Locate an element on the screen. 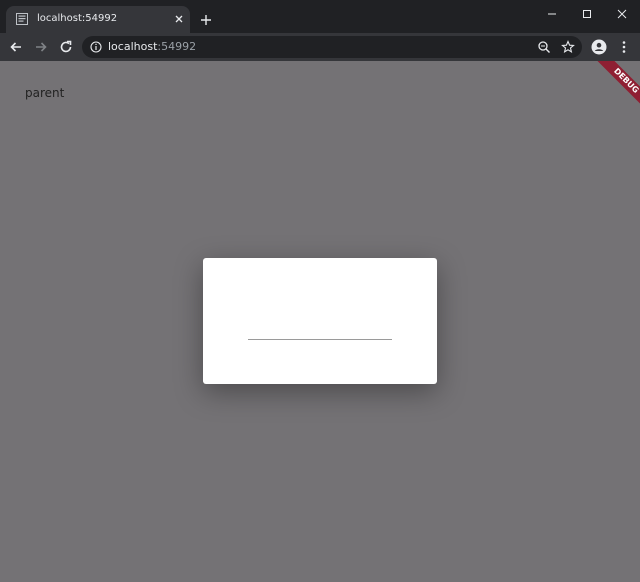  url-text: localhost:54992 is located at coordinates (152, 46).